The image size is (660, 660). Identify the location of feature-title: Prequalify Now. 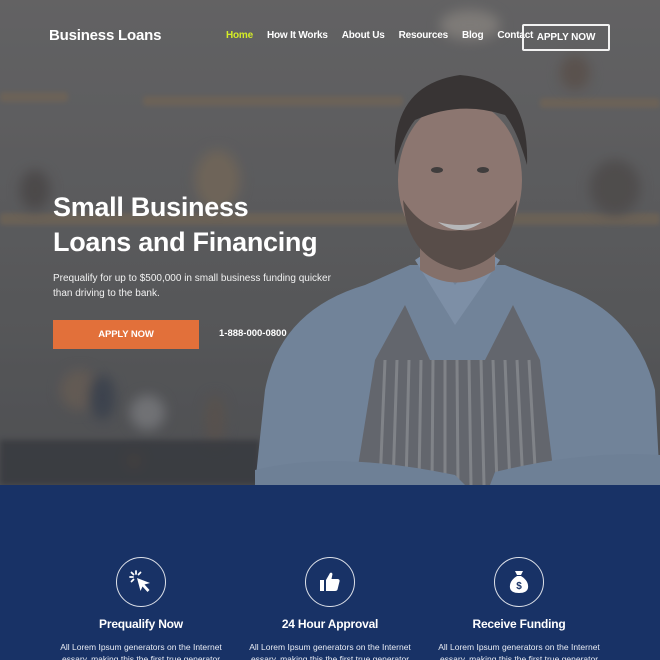
(141, 624).